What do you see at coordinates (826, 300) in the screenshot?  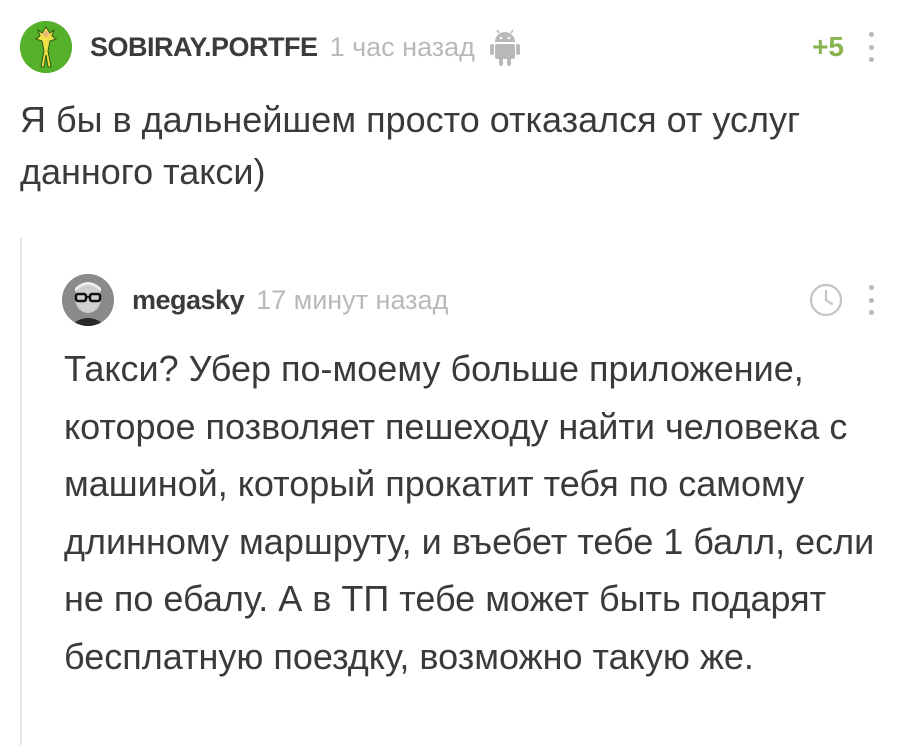 I see `clock-icon` at bounding box center [826, 300].